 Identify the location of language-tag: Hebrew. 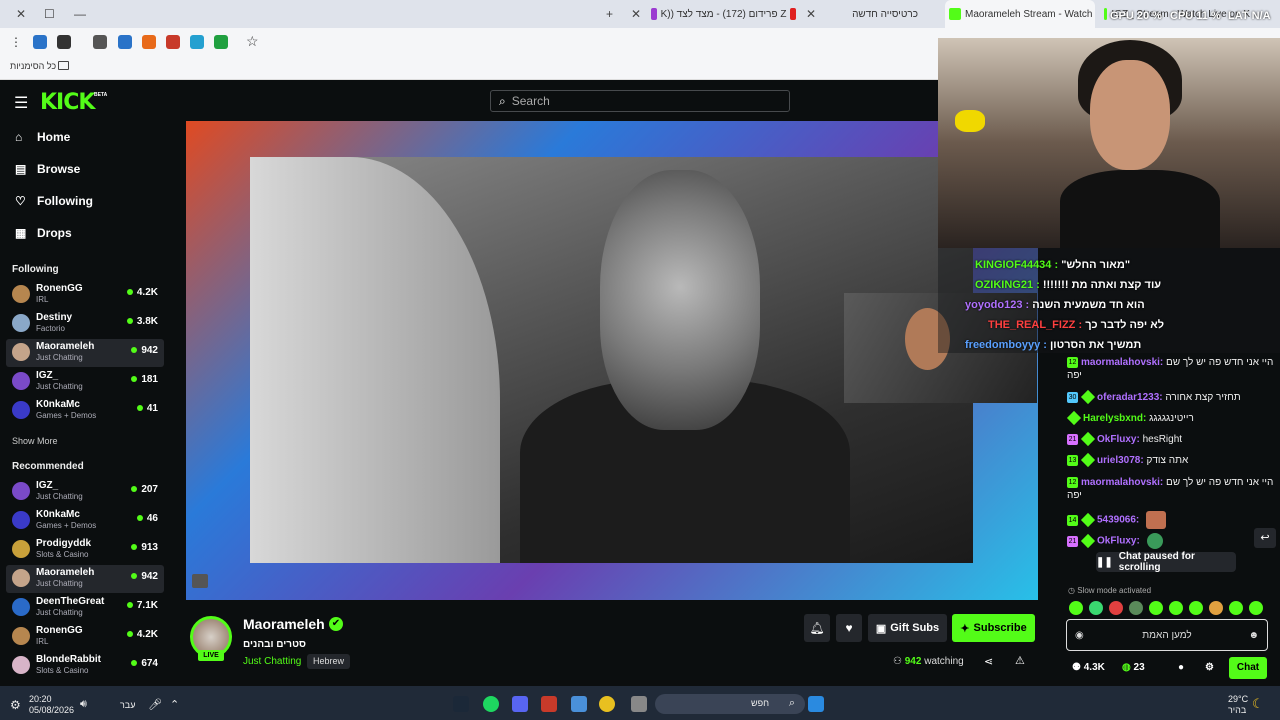
(329, 661).